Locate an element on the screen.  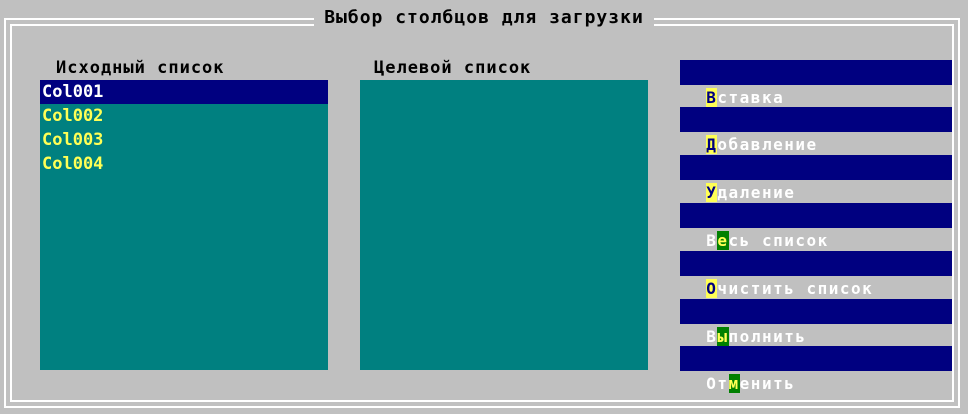
hotkey-letter: У is located at coordinates (712, 192).